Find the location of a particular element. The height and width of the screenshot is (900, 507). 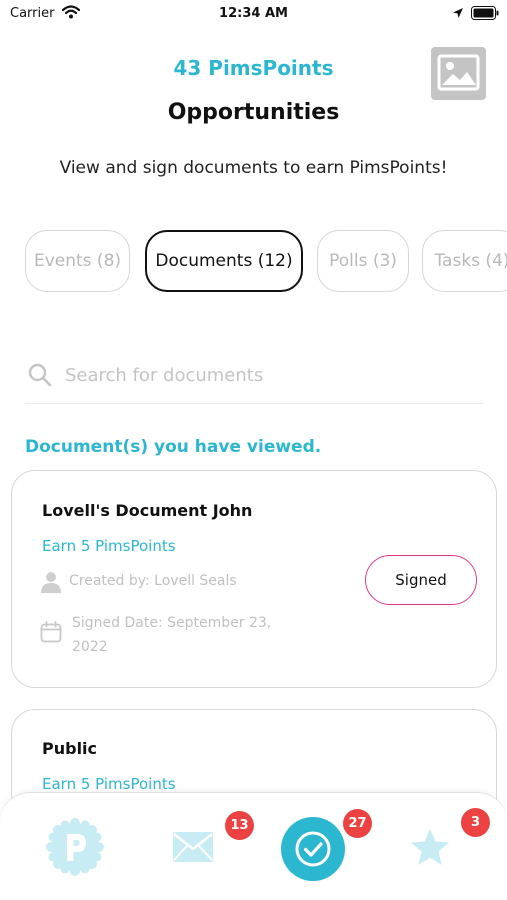

search-bar is located at coordinates (254, 379).